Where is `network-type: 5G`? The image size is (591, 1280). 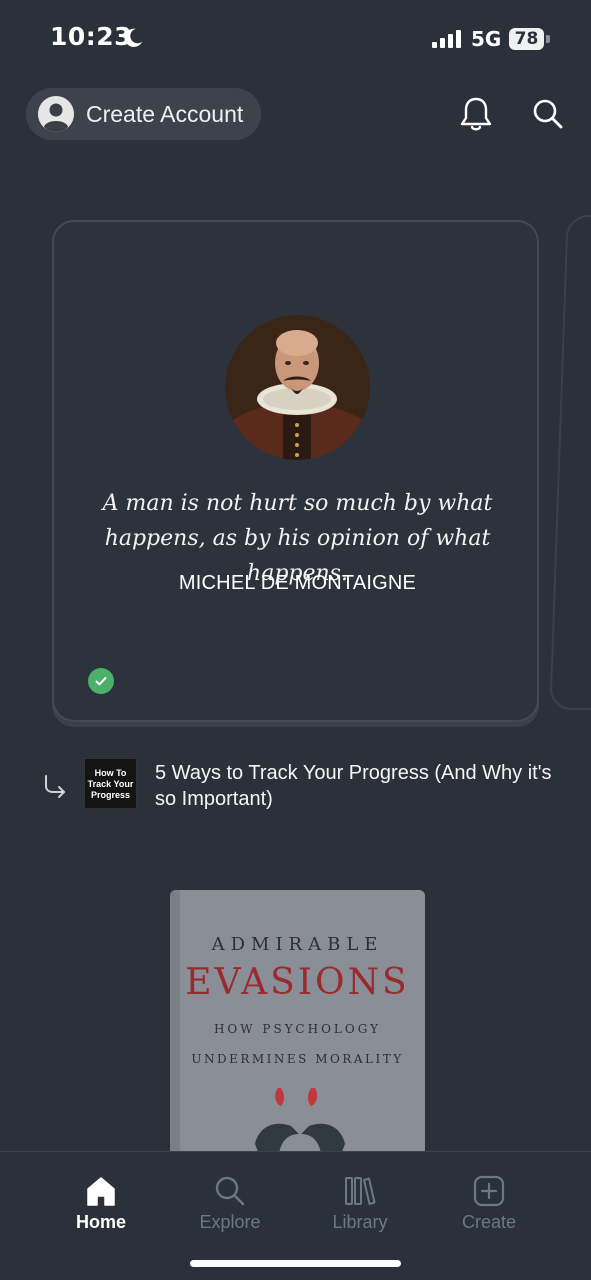 network-type: 5G is located at coordinates (486, 39).